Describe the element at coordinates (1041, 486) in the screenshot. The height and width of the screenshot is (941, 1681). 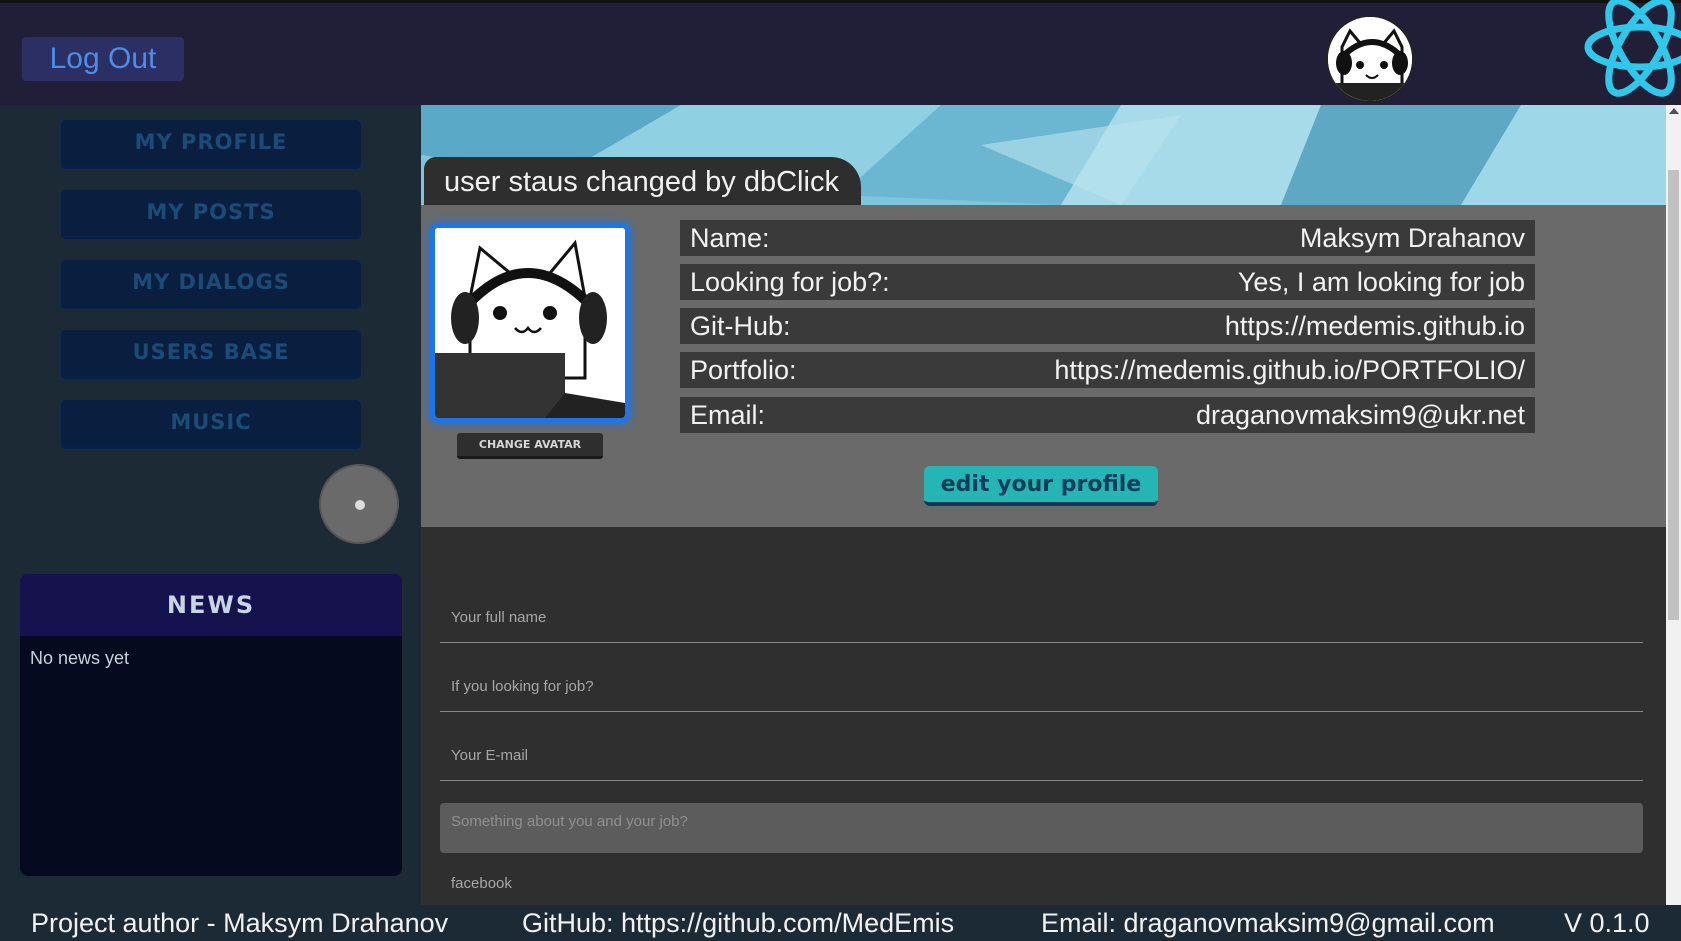
I see `edit-profile-button: edit your profile` at that location.